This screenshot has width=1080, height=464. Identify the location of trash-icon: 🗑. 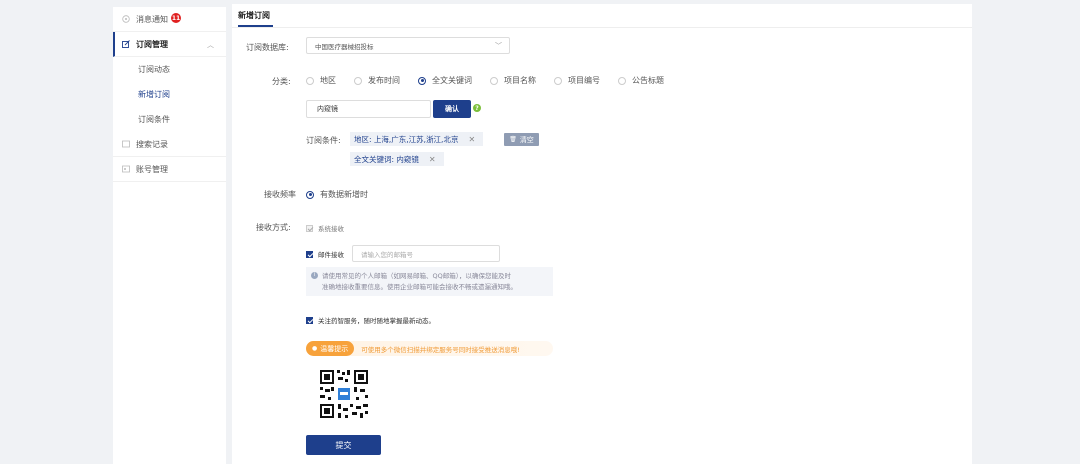
(513, 139).